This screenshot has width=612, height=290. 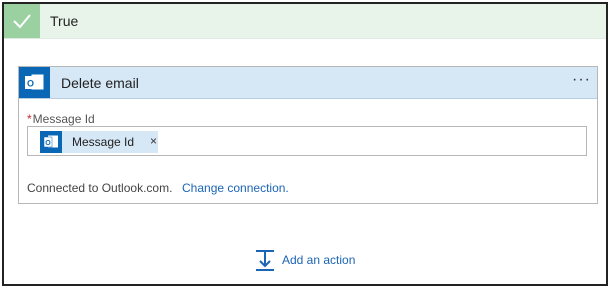 I want to click on insert-step-icon, so click(x=265, y=260).